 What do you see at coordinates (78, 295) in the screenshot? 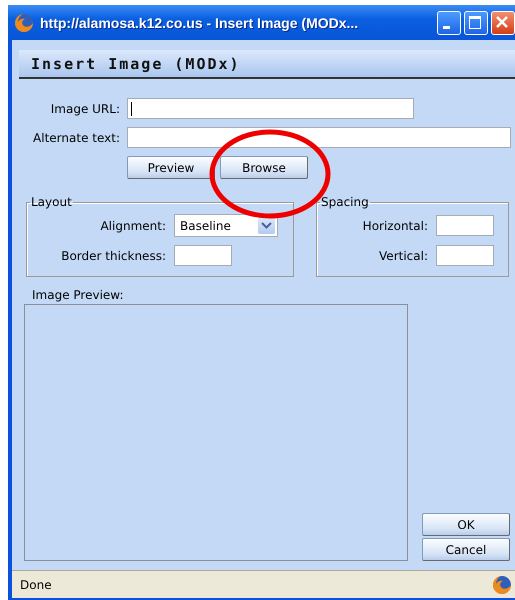
I see `preview-label: Image Preview:` at bounding box center [78, 295].